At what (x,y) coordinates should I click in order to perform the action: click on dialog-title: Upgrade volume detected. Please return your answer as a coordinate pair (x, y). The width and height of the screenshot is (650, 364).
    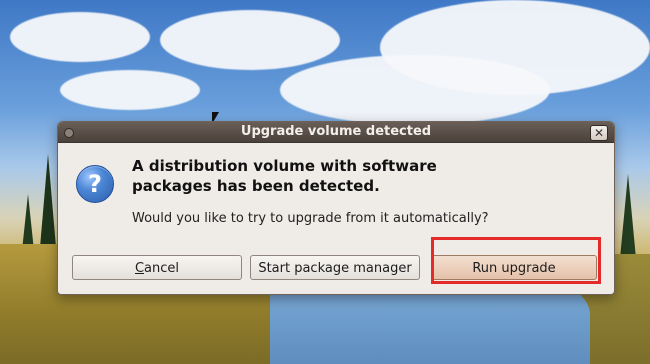
    Looking at the image, I should click on (336, 131).